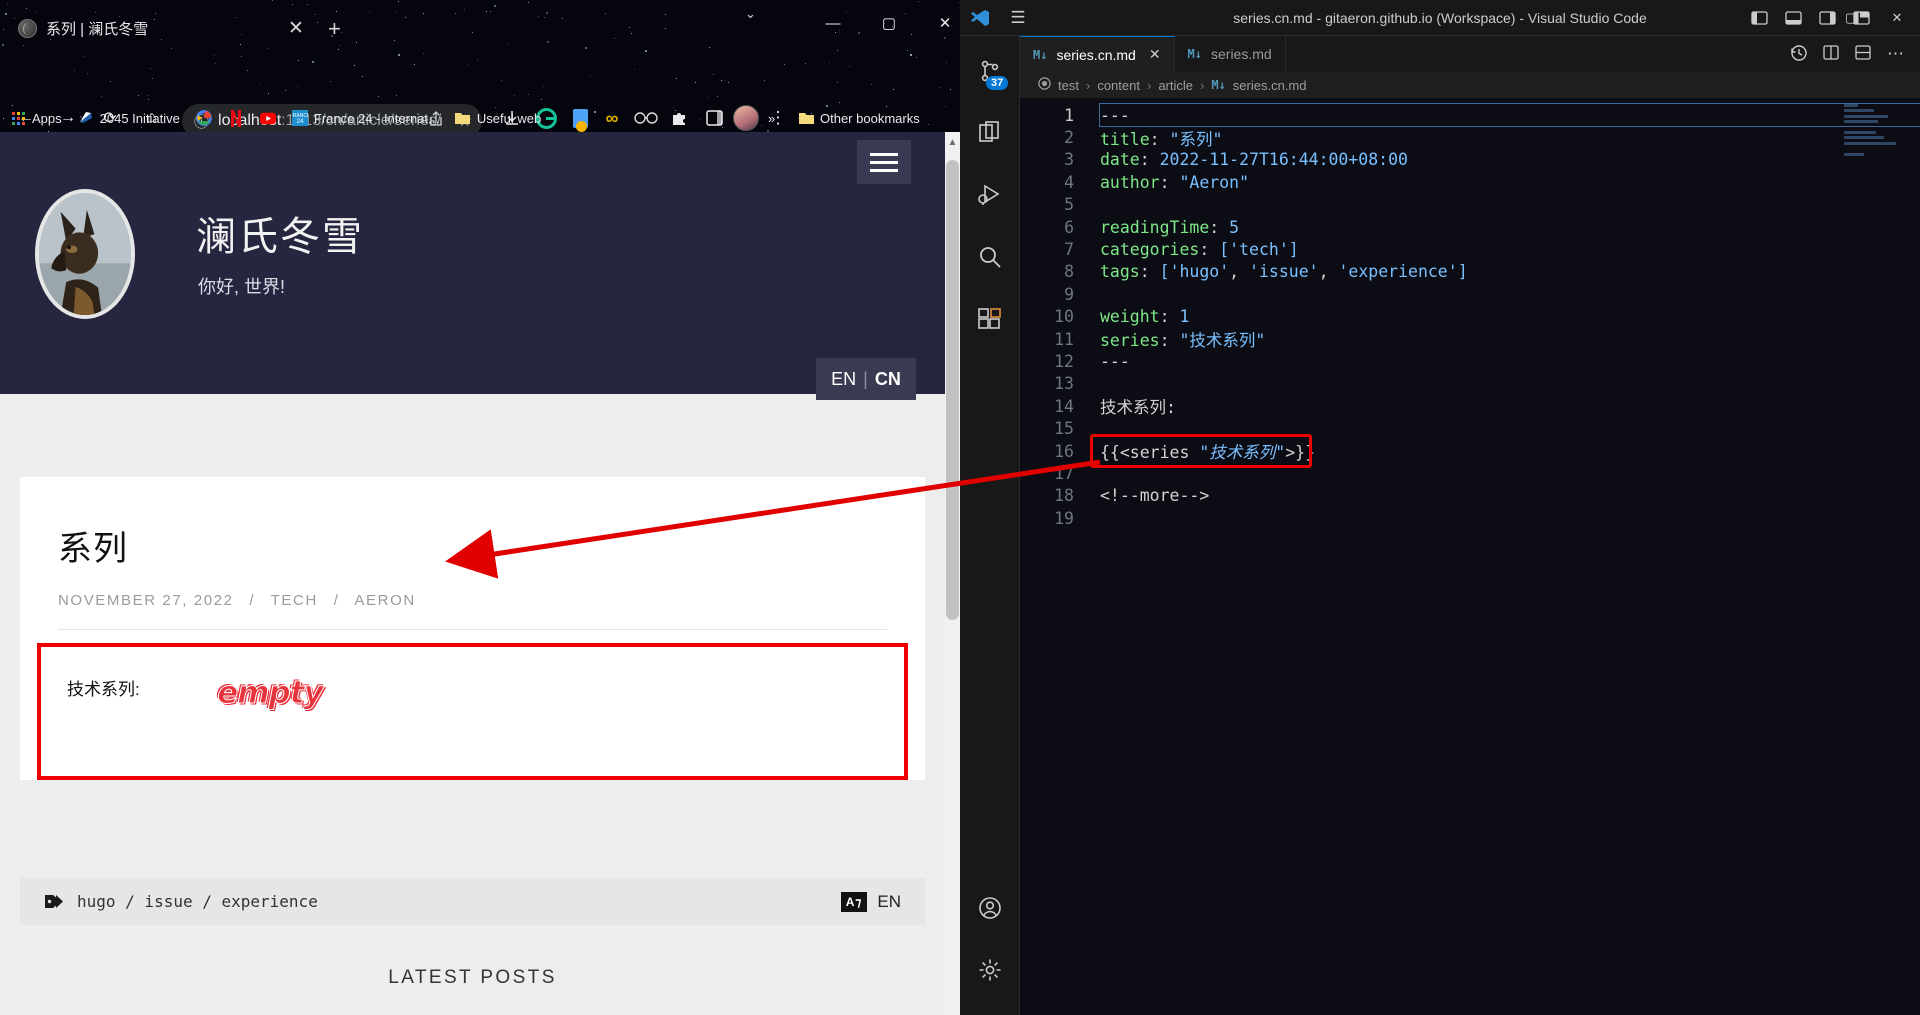 The image size is (1920, 1015). I want to click on page-scrollbar-thumb, so click(952, 390).